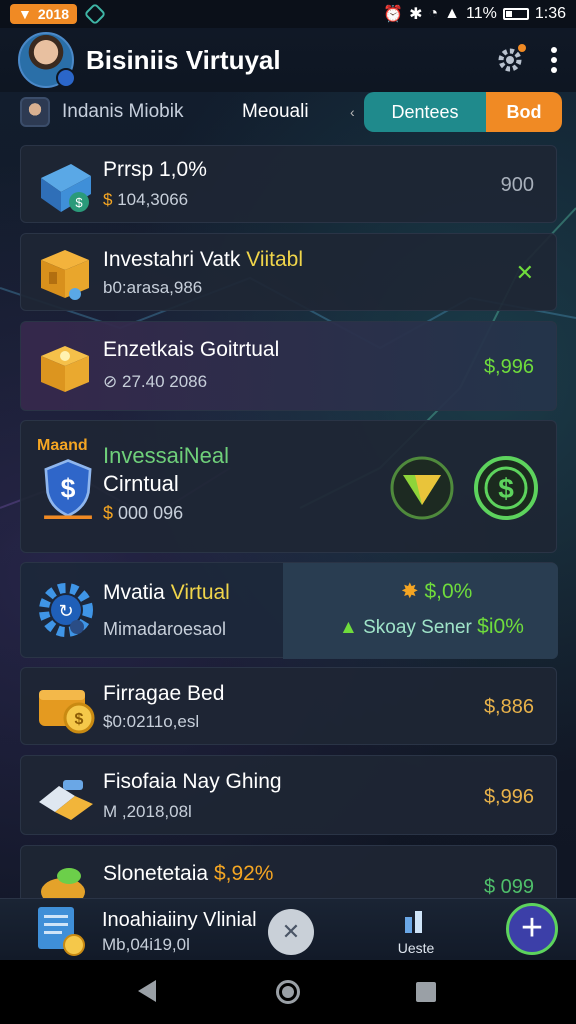  What do you see at coordinates (481, 13) in the screenshot?
I see `battery-percent: 11%` at bounding box center [481, 13].